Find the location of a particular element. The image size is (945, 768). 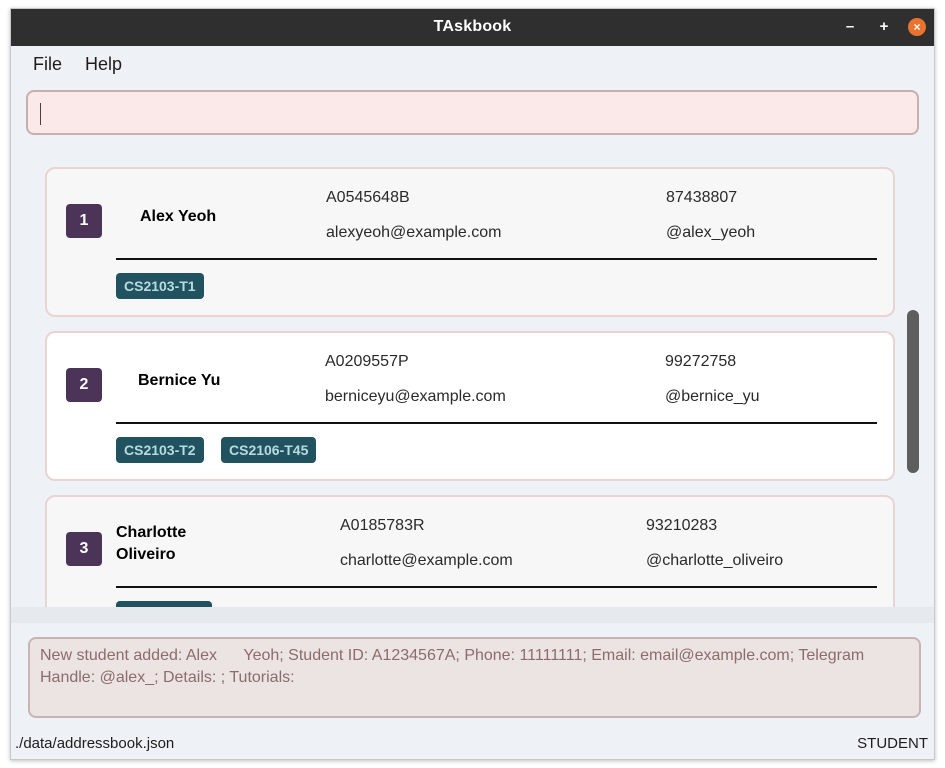

student-email: berniceyu@example.com is located at coordinates (415, 396).